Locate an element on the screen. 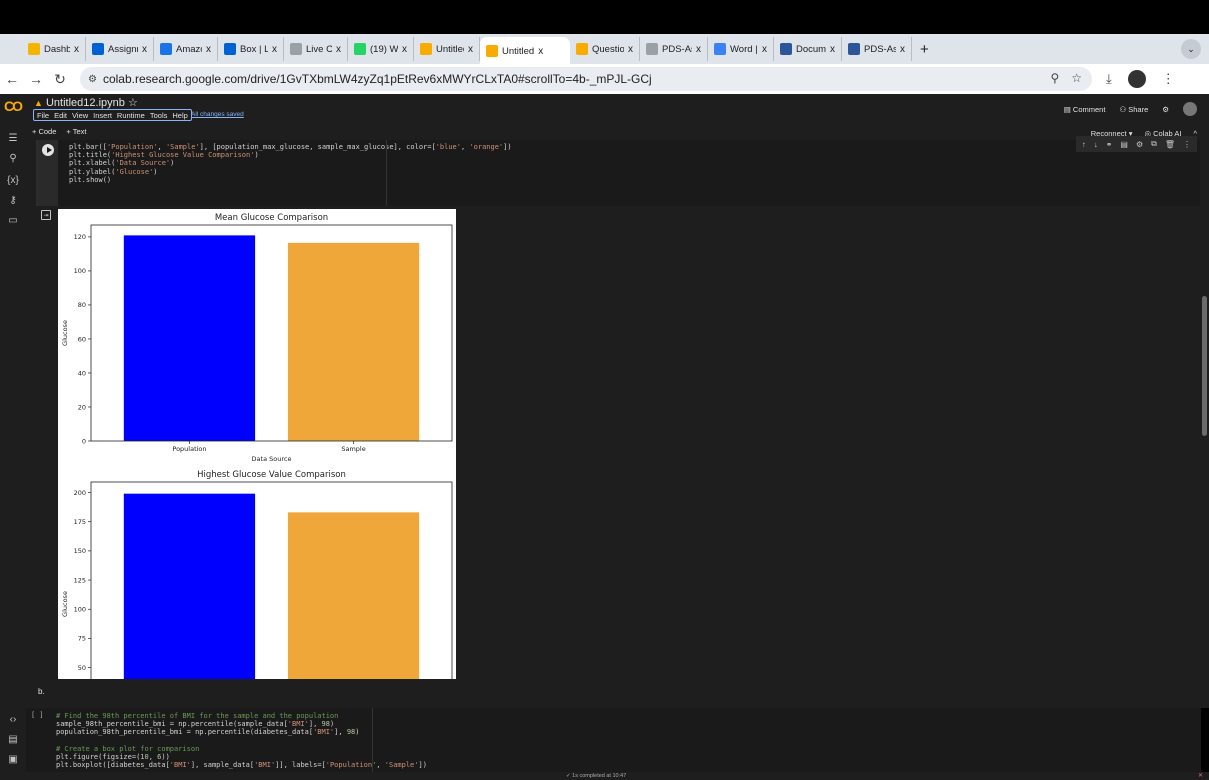 The image size is (1209, 780). menu-view: View is located at coordinates (80, 115).